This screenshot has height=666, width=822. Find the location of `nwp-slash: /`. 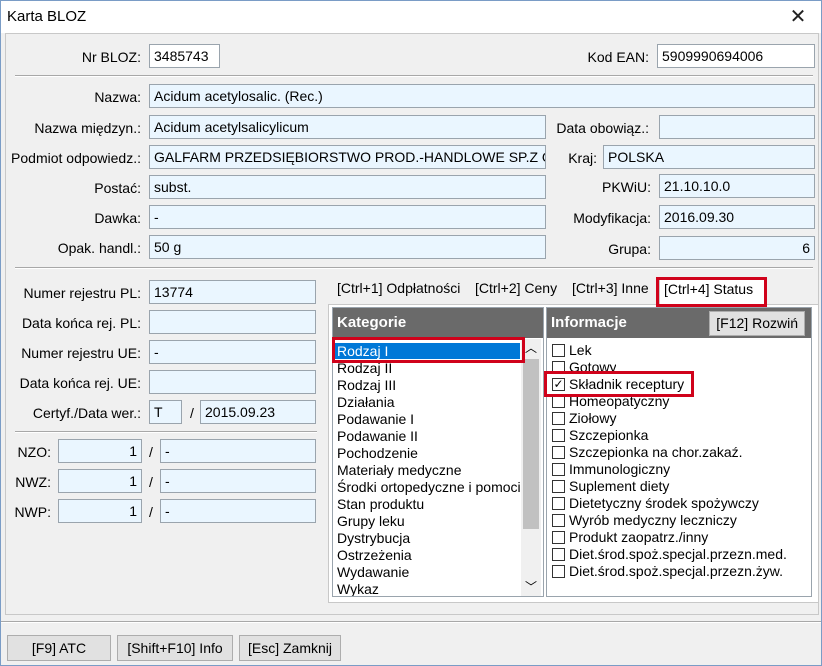

nwp-slash: / is located at coordinates (151, 512).